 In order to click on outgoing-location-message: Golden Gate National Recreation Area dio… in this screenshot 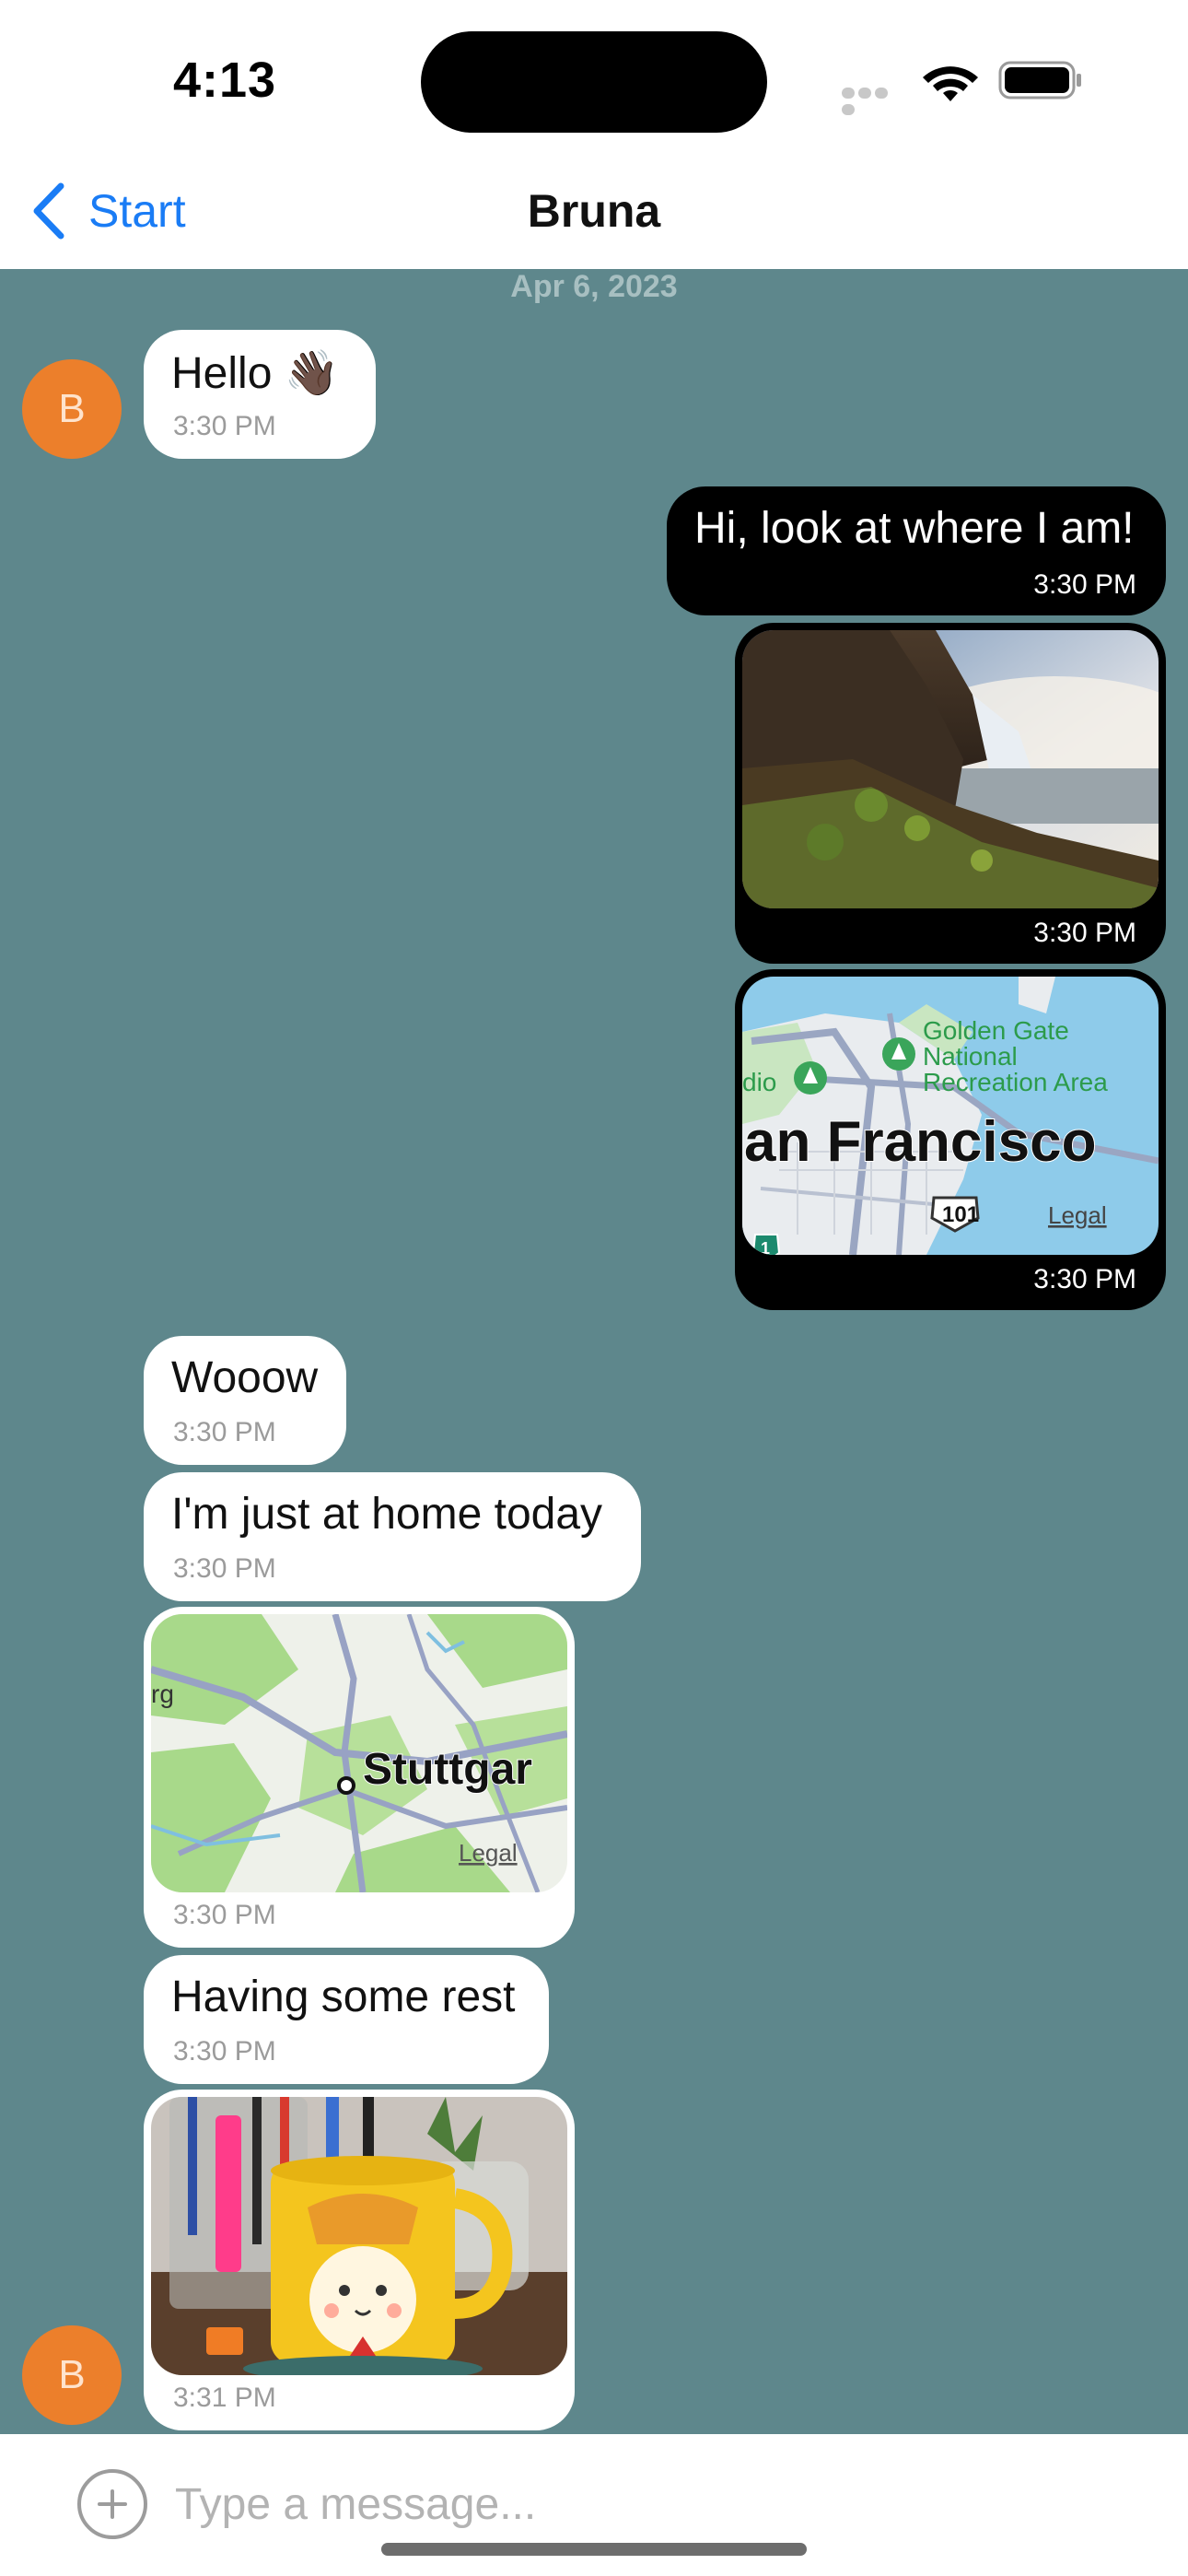, I will do `click(951, 1139)`.